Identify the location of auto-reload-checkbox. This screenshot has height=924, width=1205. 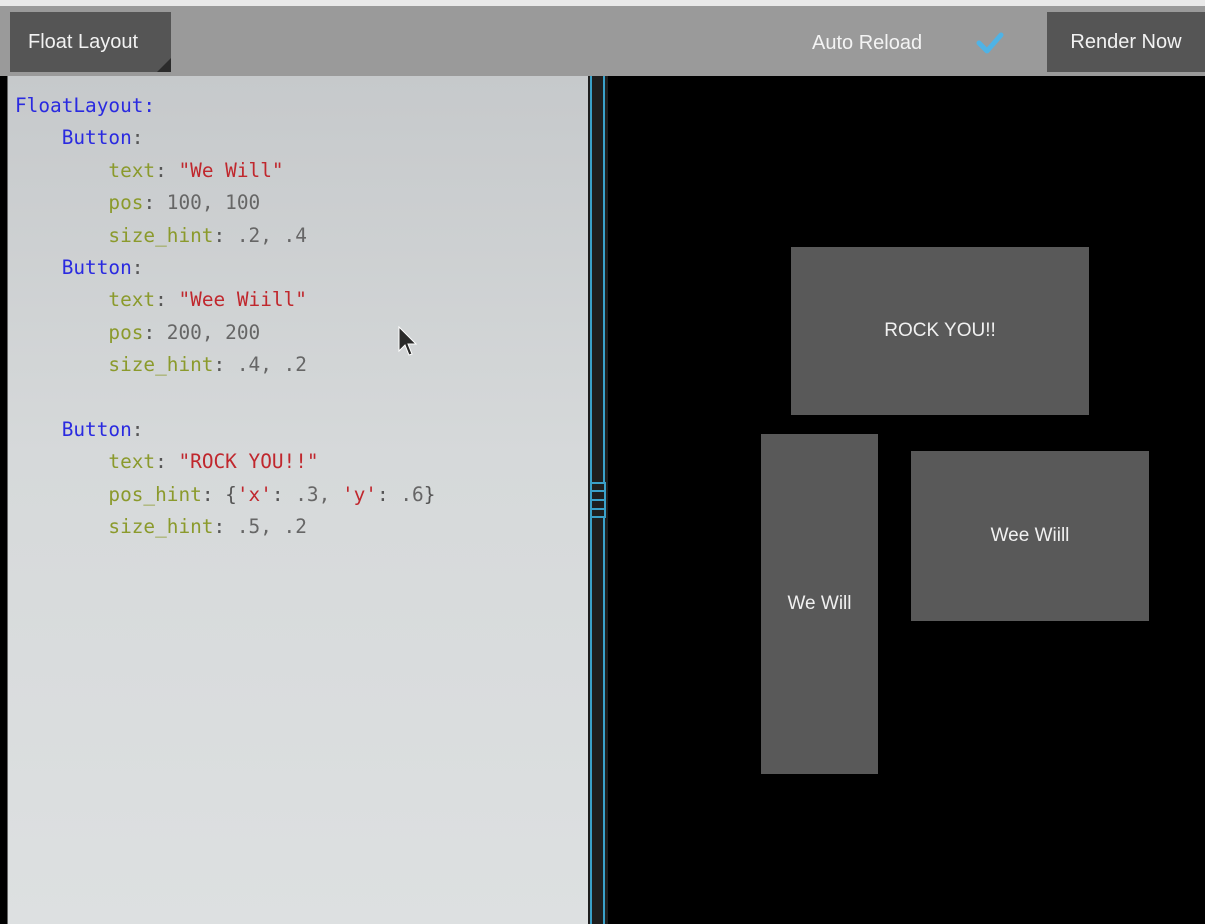
(990, 43).